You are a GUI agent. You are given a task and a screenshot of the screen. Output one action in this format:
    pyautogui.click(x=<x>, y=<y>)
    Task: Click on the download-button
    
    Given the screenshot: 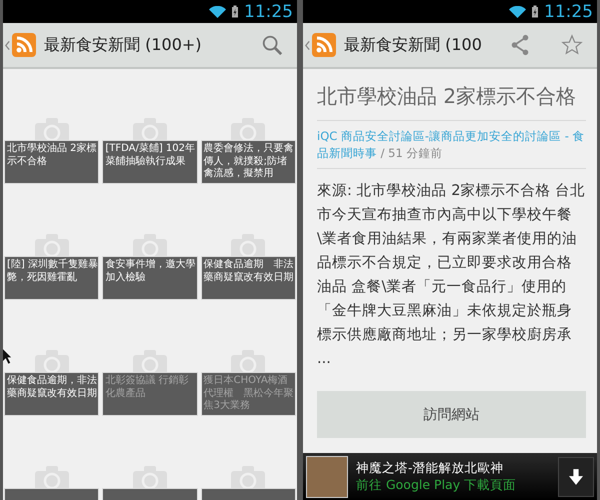 What is the action you would take?
    pyautogui.click(x=576, y=476)
    